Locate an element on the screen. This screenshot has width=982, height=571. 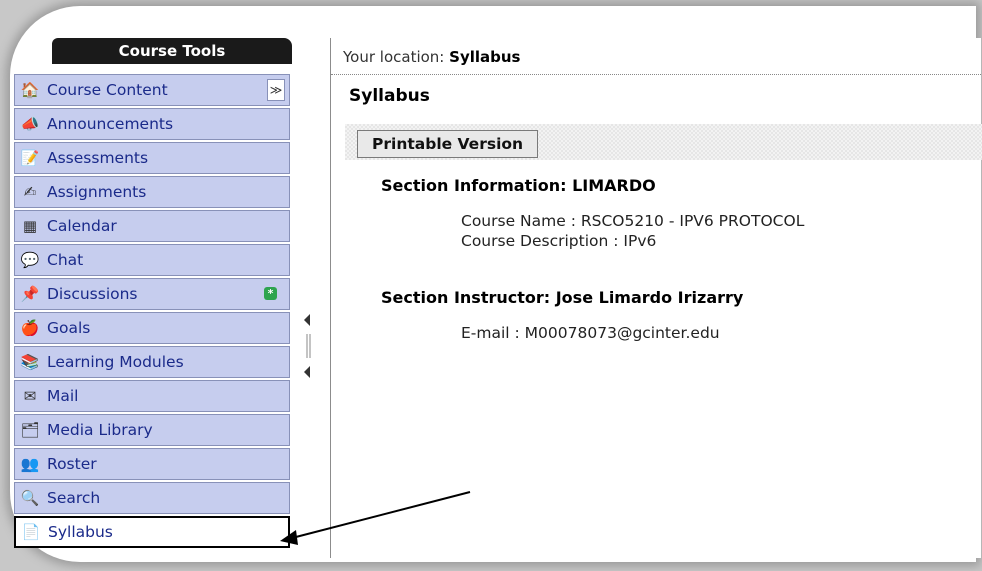
assignment-icon: ✍ is located at coordinates (30, 192).